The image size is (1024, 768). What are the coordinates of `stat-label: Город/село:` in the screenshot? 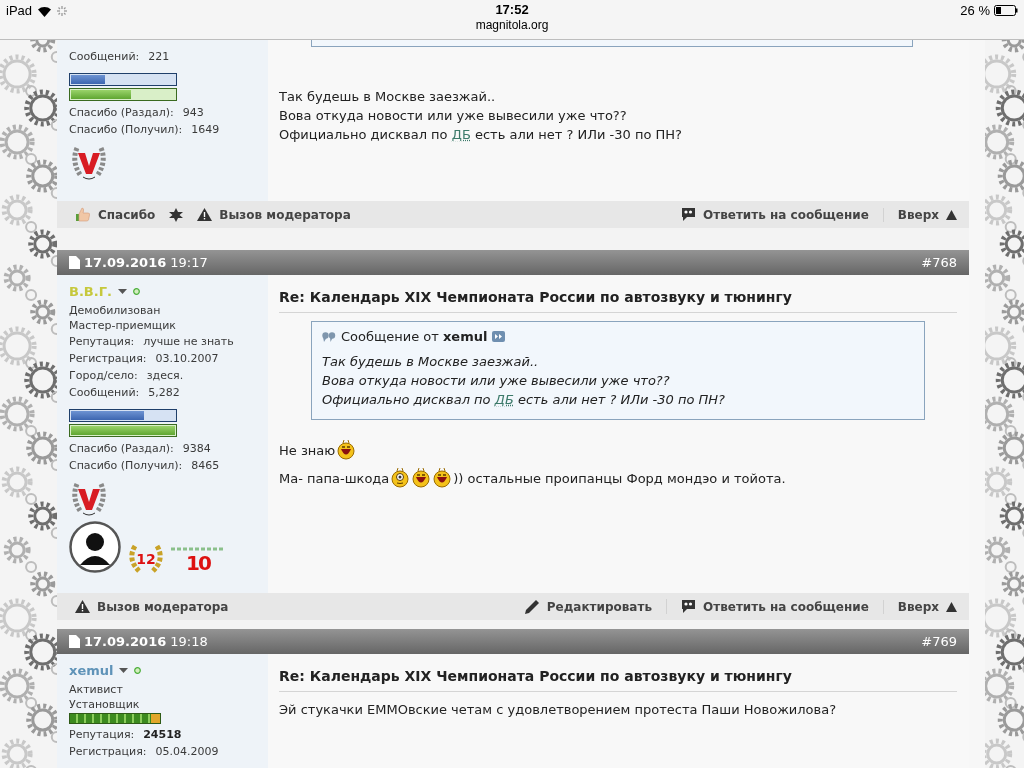 It's located at (103, 376).